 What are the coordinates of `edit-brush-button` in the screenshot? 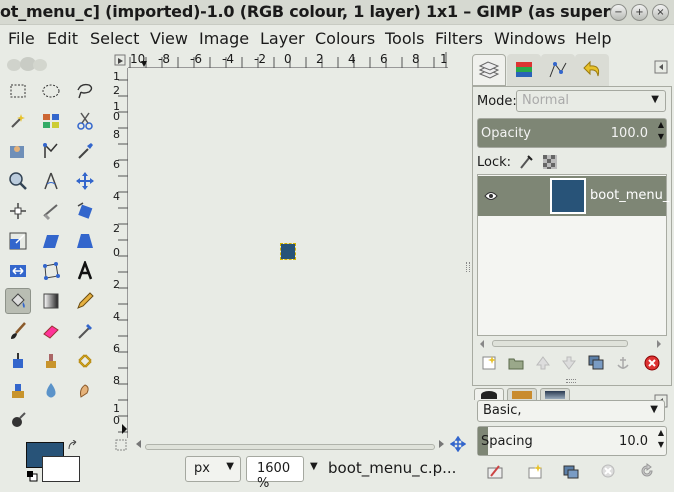 It's located at (495, 471).